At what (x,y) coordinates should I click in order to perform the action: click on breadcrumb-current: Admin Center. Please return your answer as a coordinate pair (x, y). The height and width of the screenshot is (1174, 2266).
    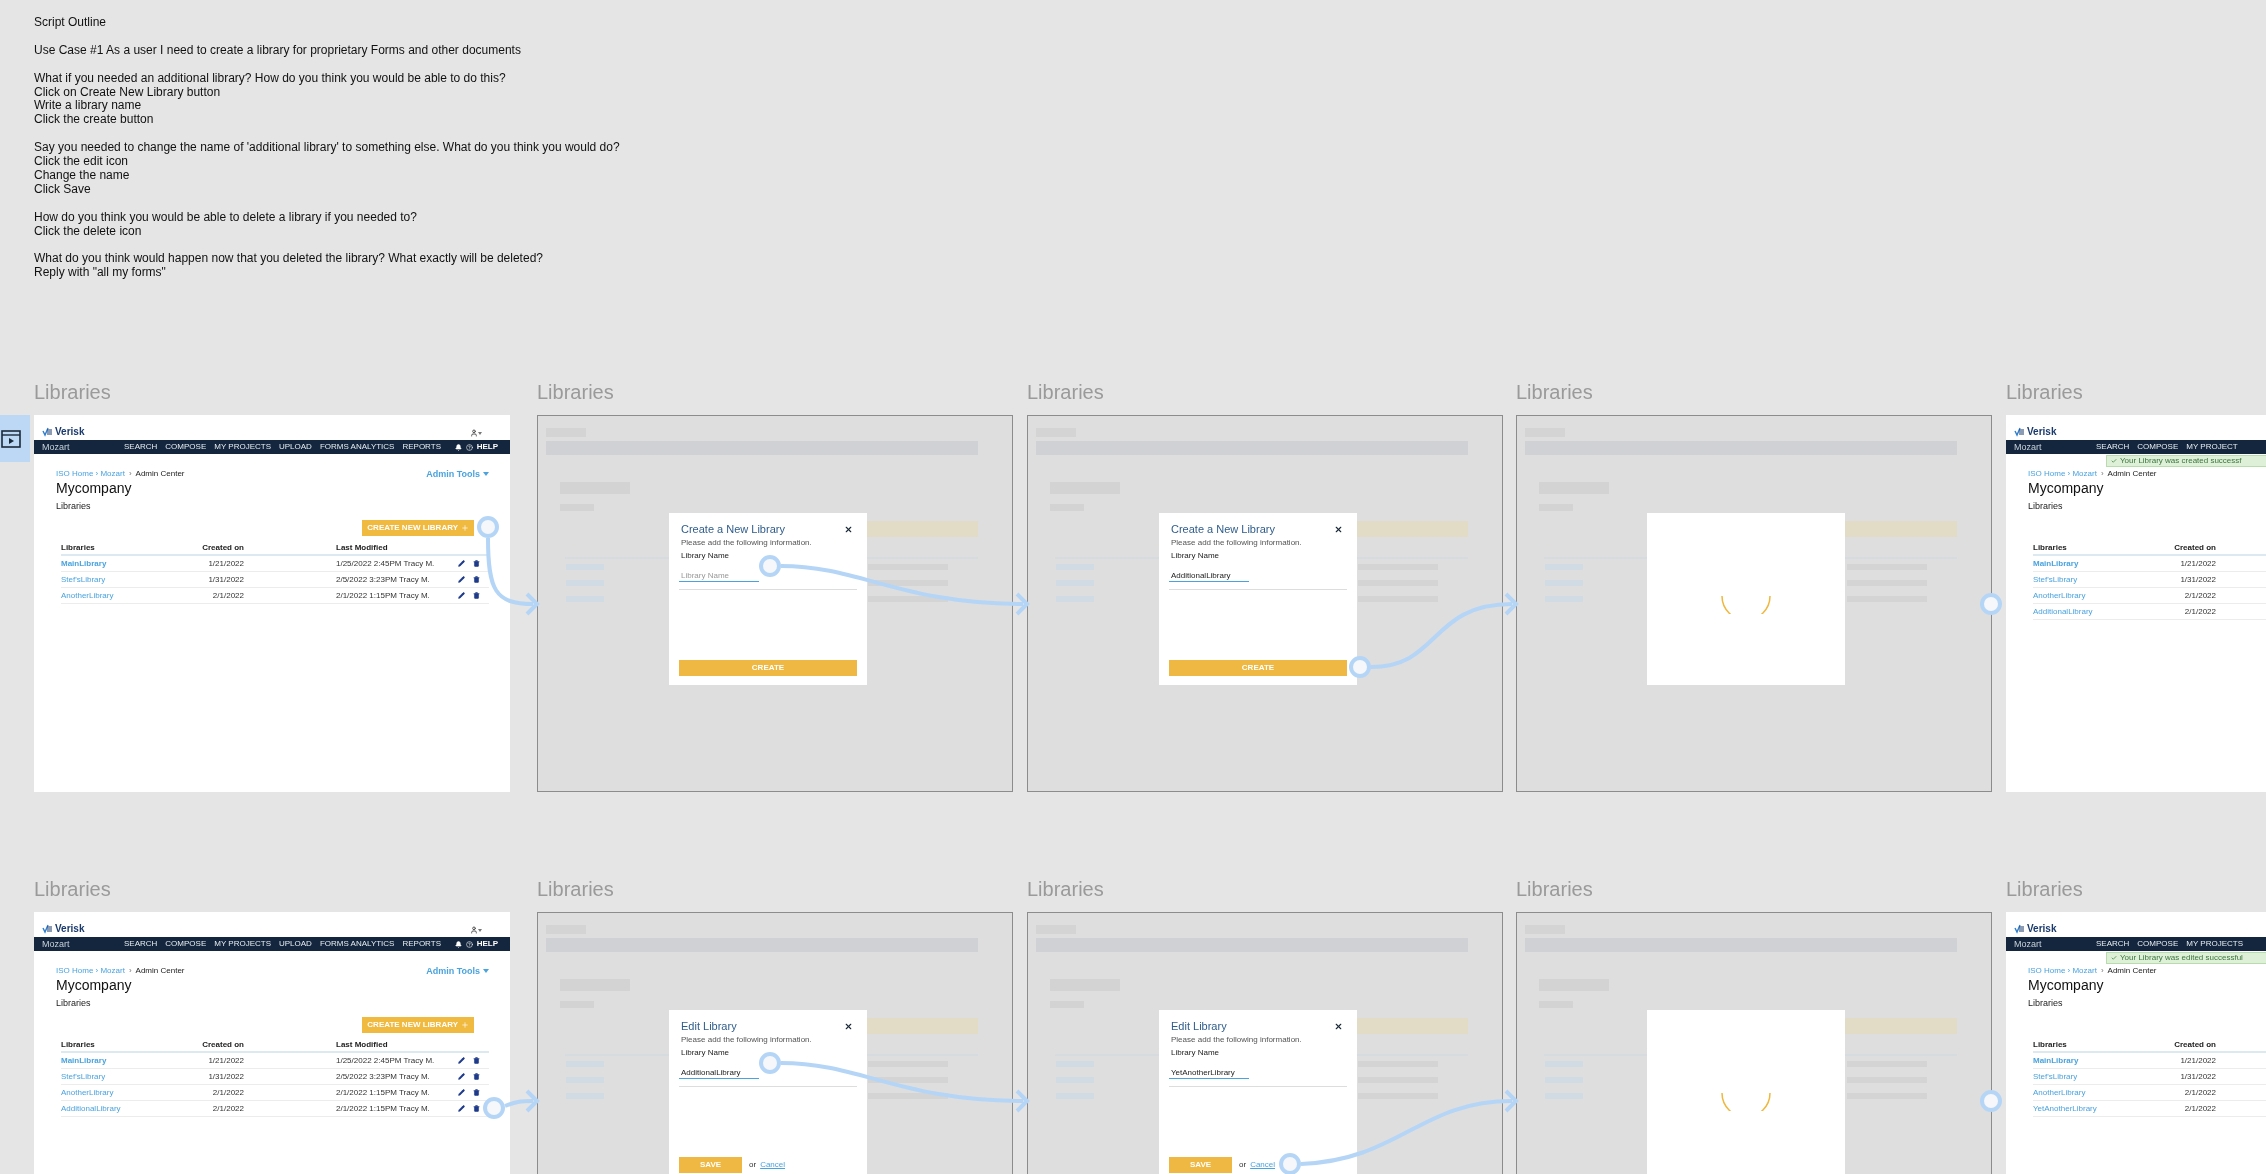
    Looking at the image, I should click on (2132, 474).